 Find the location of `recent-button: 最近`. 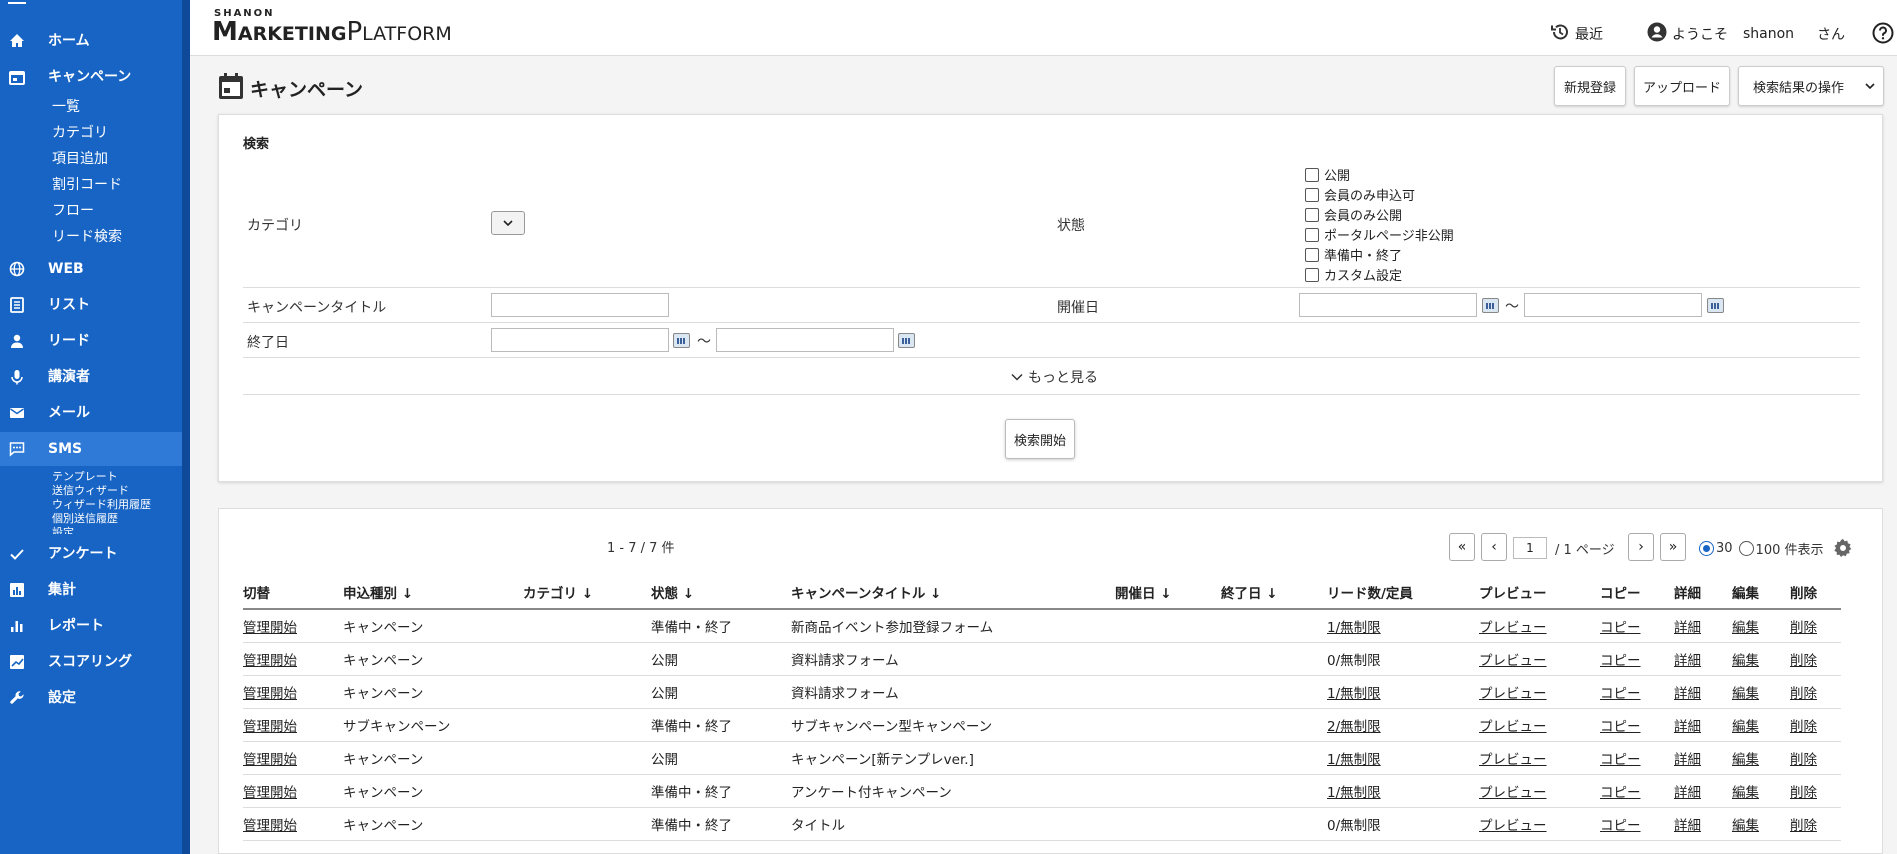

recent-button: 最近 is located at coordinates (1576, 34).